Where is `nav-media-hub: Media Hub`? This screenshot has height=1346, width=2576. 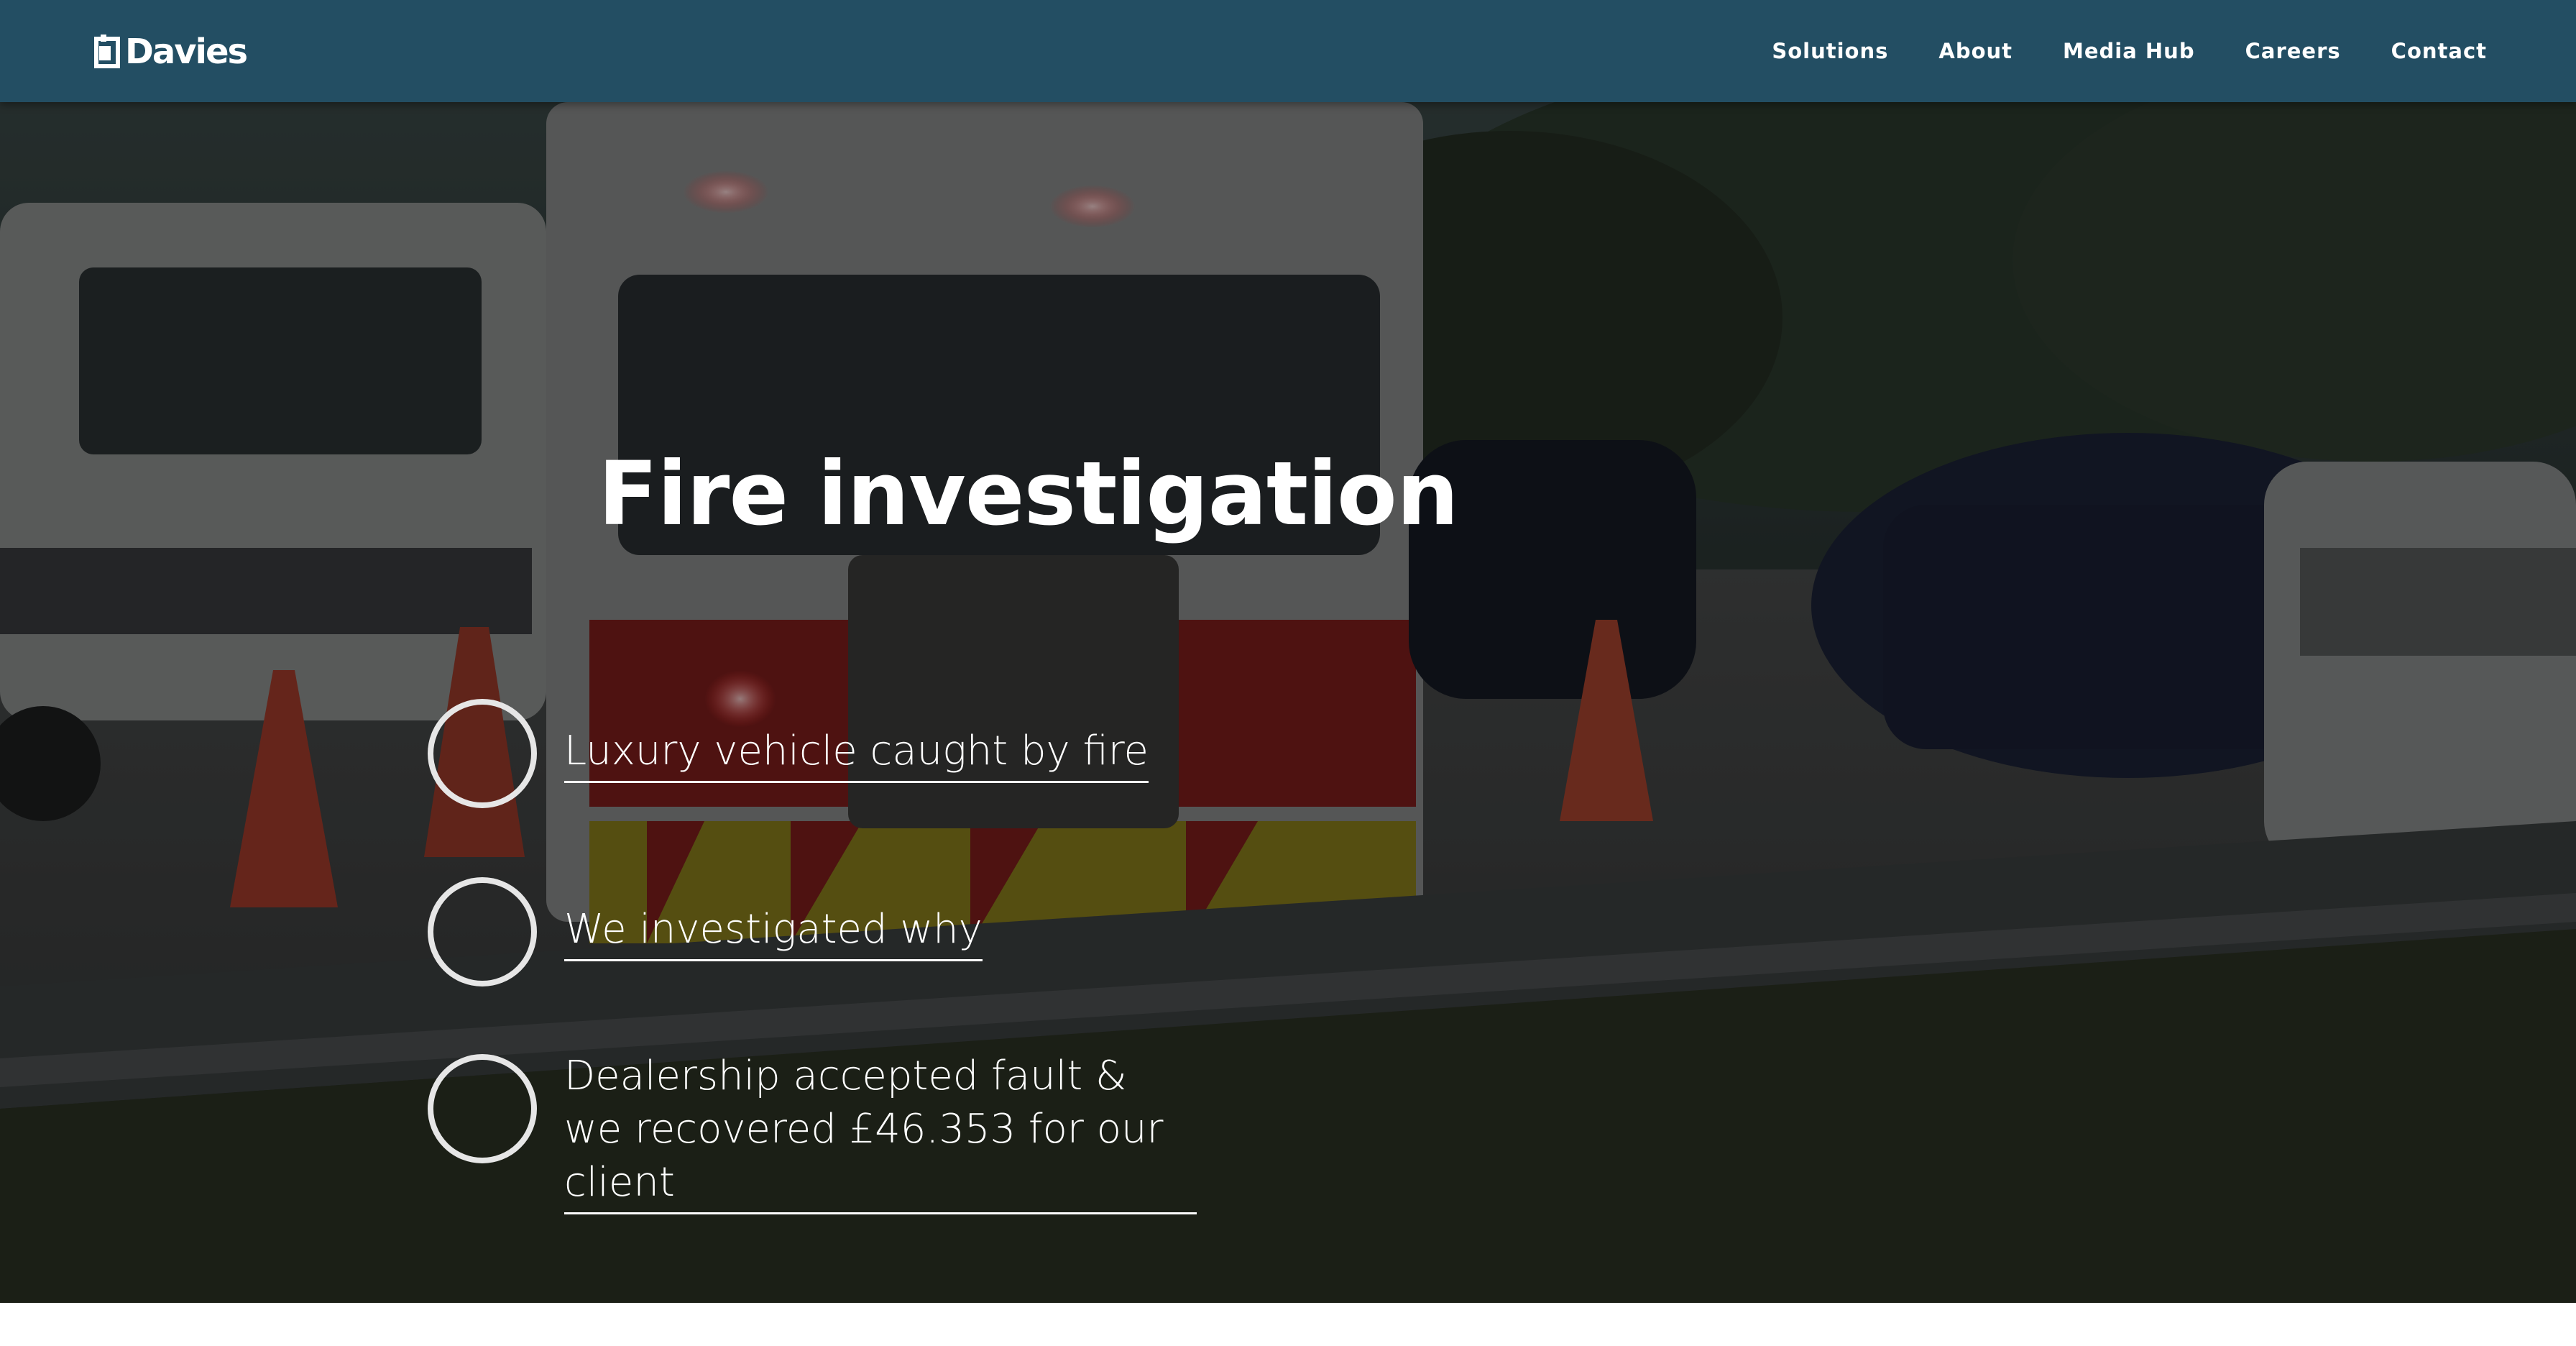 nav-media-hub: Media Hub is located at coordinates (2129, 51).